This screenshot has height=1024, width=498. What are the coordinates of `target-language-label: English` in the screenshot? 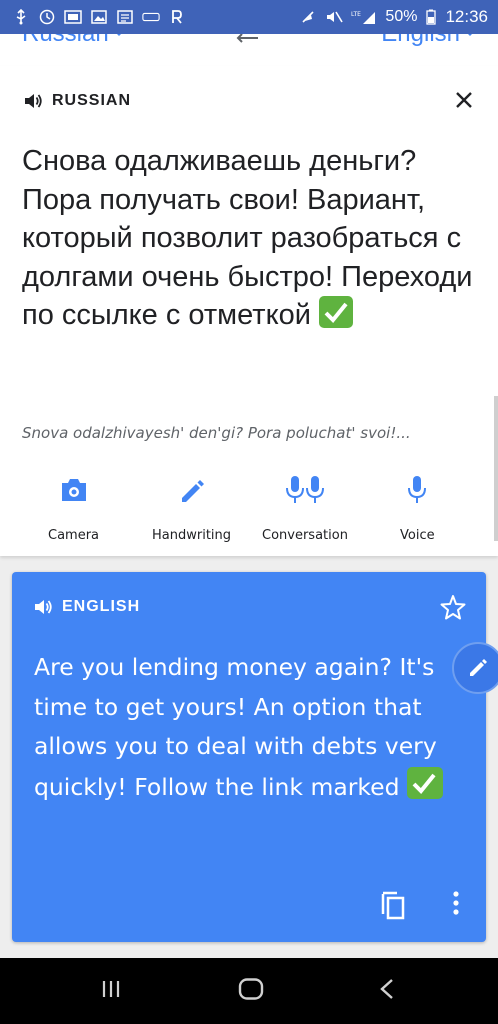 It's located at (420, 41).